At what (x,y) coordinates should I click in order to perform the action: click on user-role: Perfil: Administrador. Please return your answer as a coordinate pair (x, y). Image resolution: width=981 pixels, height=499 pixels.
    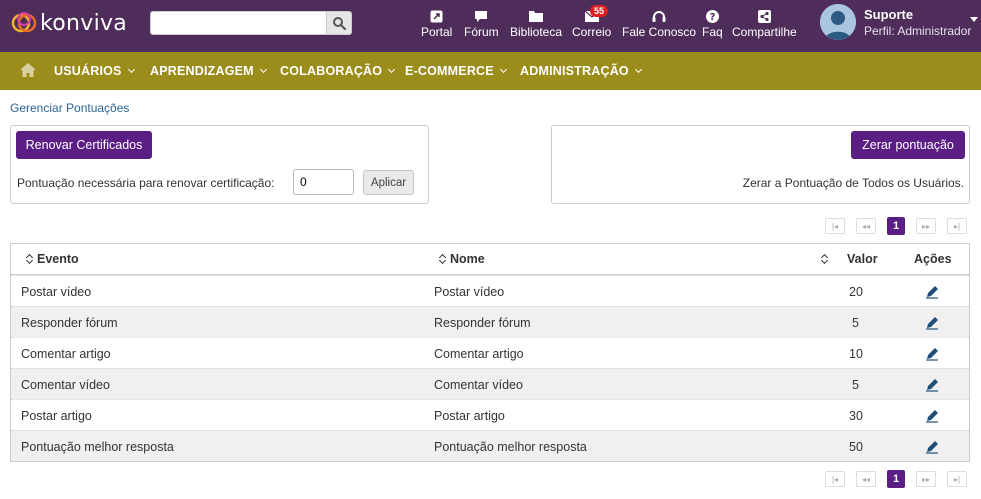
    Looking at the image, I should click on (918, 30).